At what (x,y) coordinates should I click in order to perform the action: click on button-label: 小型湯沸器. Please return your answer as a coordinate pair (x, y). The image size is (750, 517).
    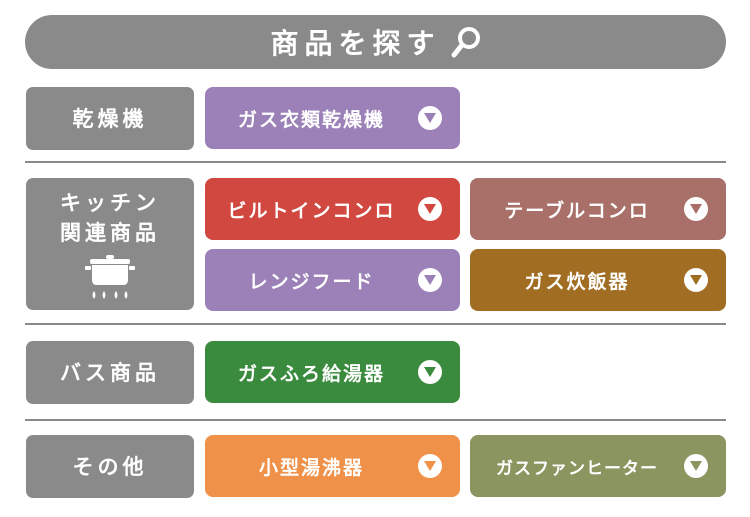
    Looking at the image, I should click on (311, 467).